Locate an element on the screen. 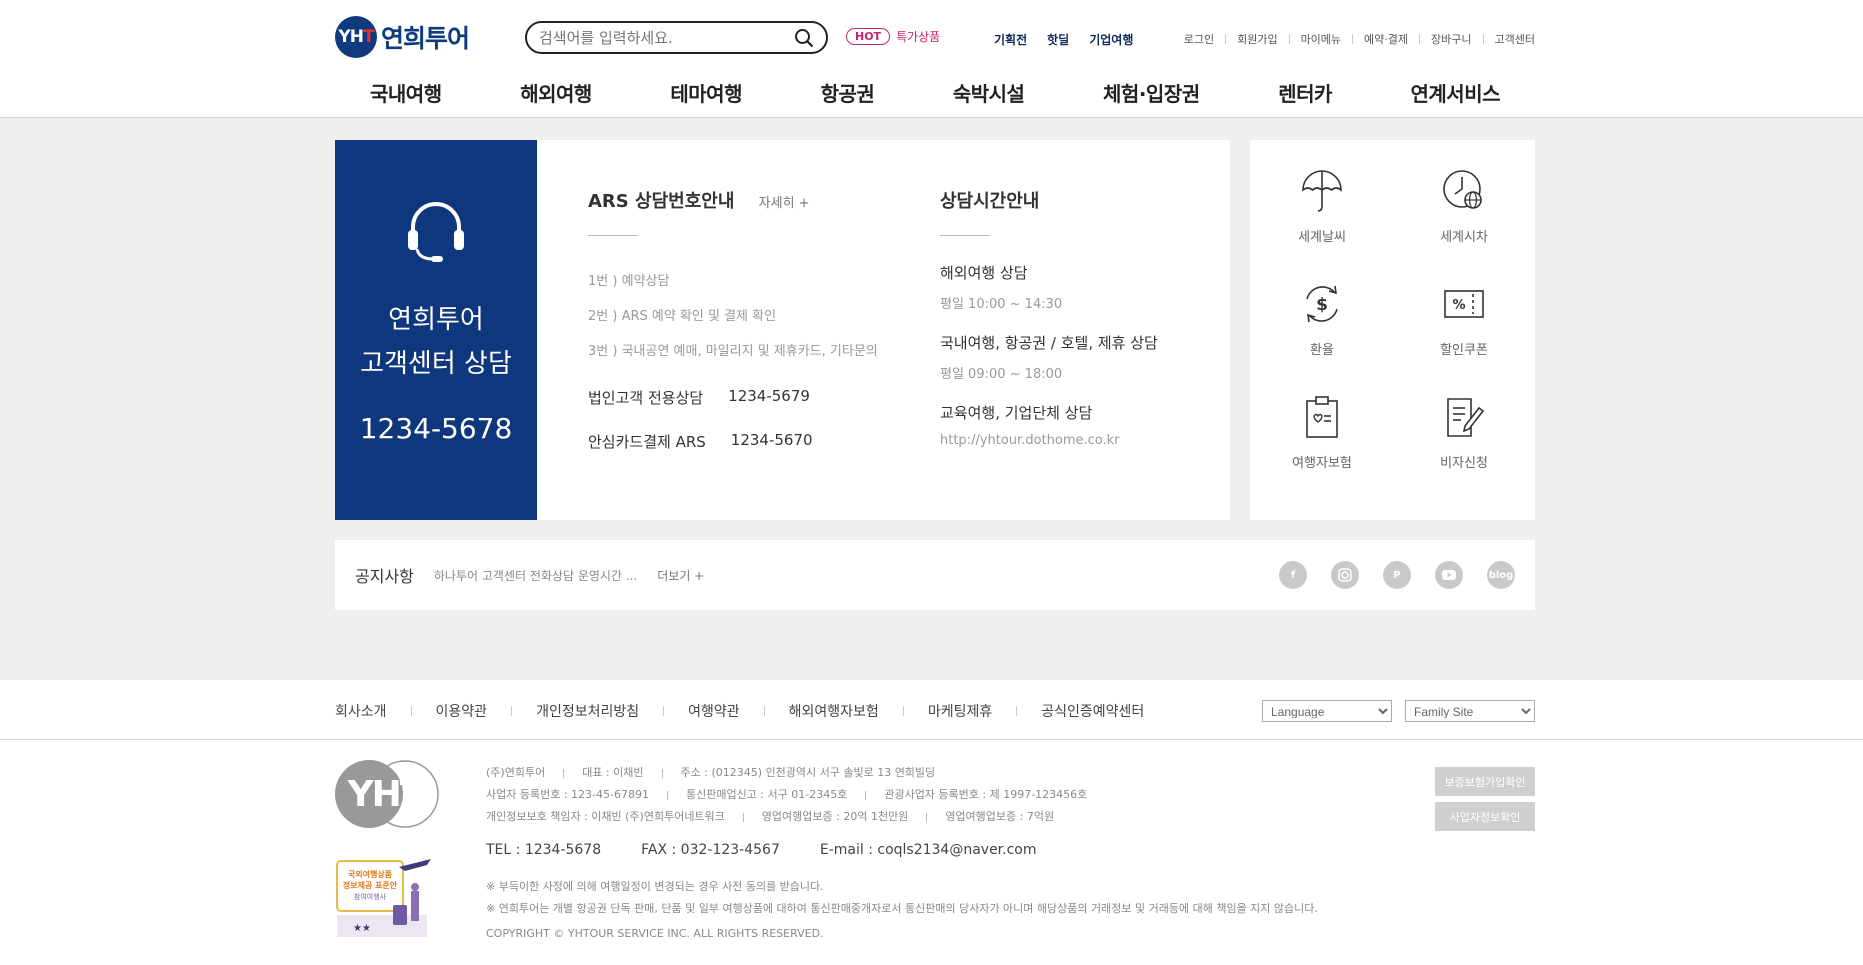 Image resolution: width=1863 pixels, height=965 pixels. footer-link-company: 회사소개 is located at coordinates (361, 711).